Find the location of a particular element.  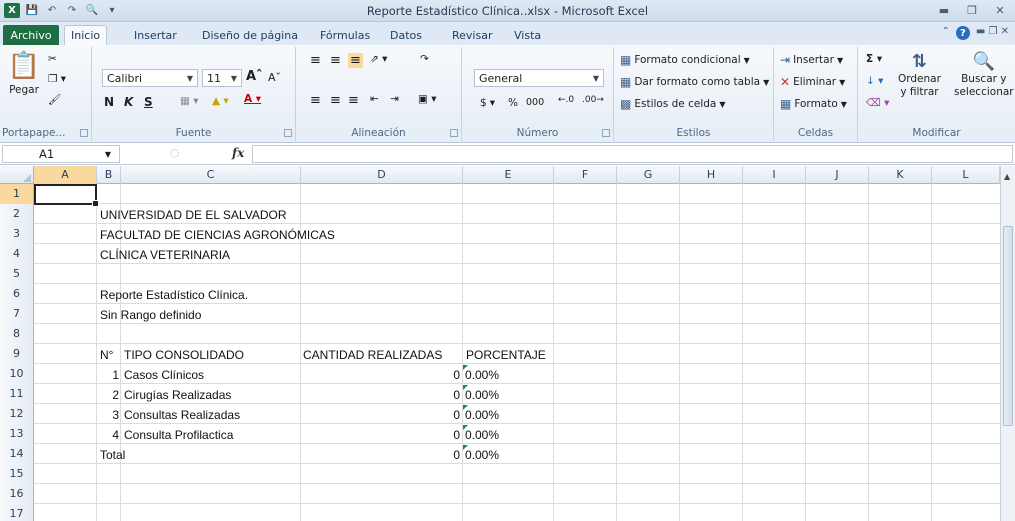

merge-center-icon: ▣ ▾ is located at coordinates (427, 99).